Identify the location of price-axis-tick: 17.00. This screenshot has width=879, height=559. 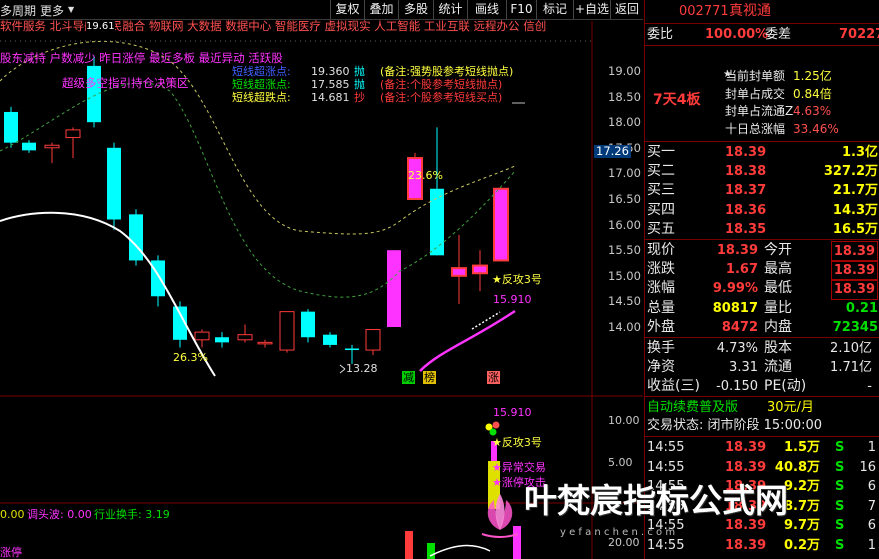
(624, 173).